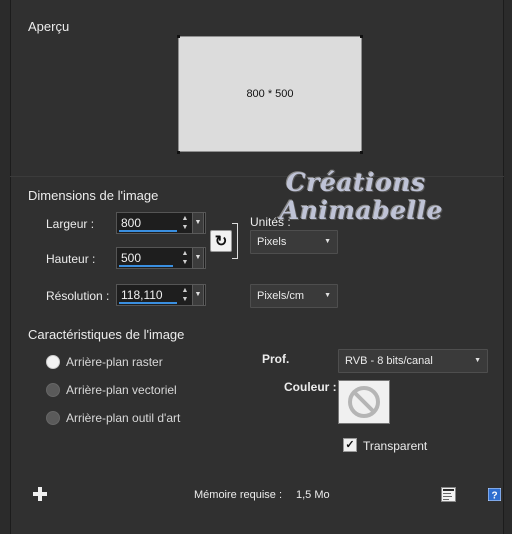 This screenshot has height=534, width=512. Describe the element at coordinates (395, 446) in the screenshot. I see `transparent-label: Transparent` at that location.